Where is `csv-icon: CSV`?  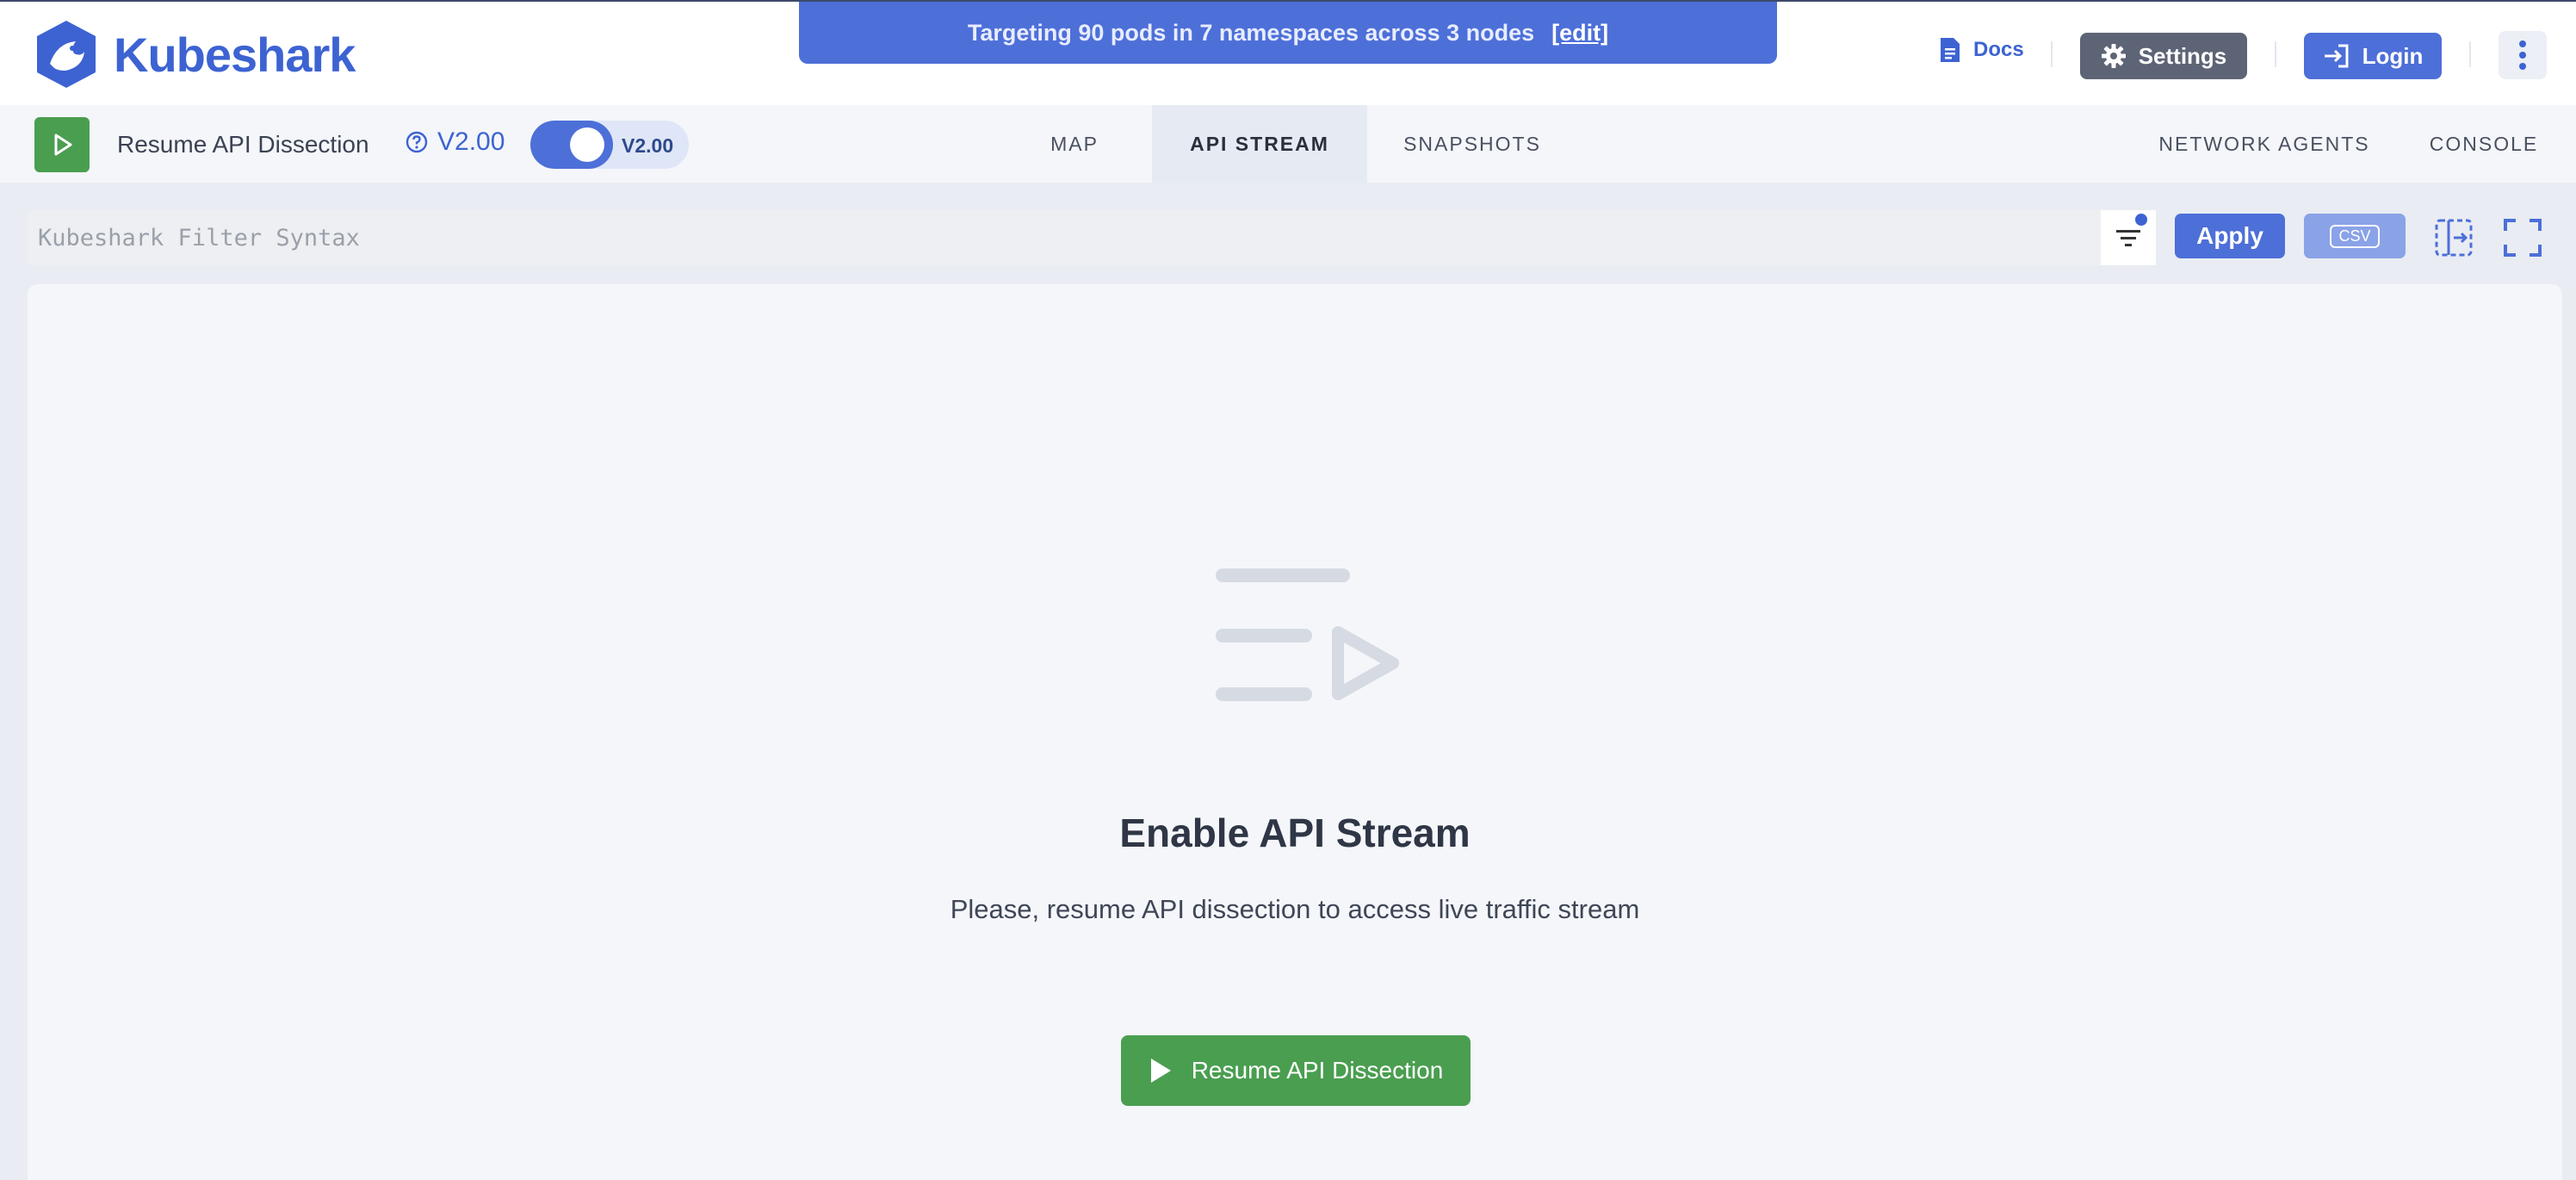 csv-icon: CSV is located at coordinates (2355, 236).